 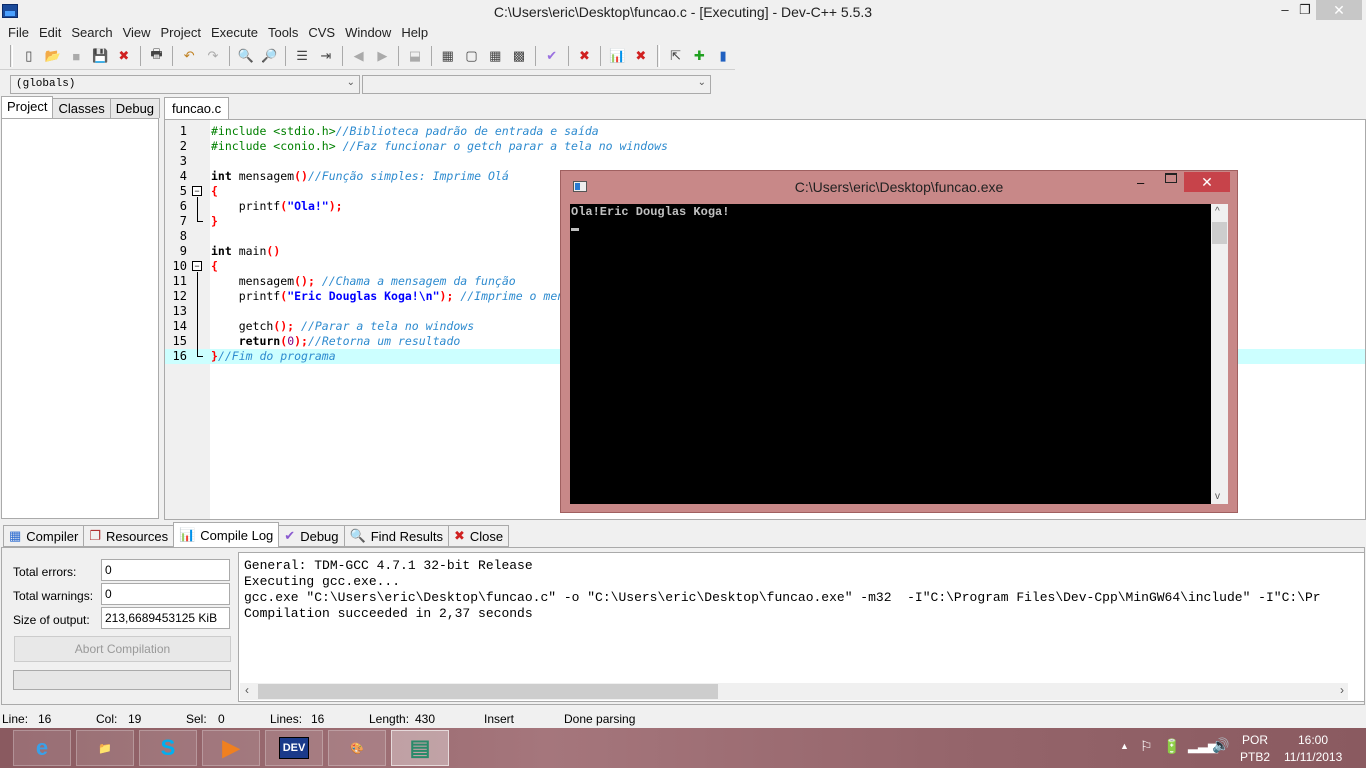 What do you see at coordinates (676, 56) in the screenshot?
I see `debug-step-icon: ⇱` at bounding box center [676, 56].